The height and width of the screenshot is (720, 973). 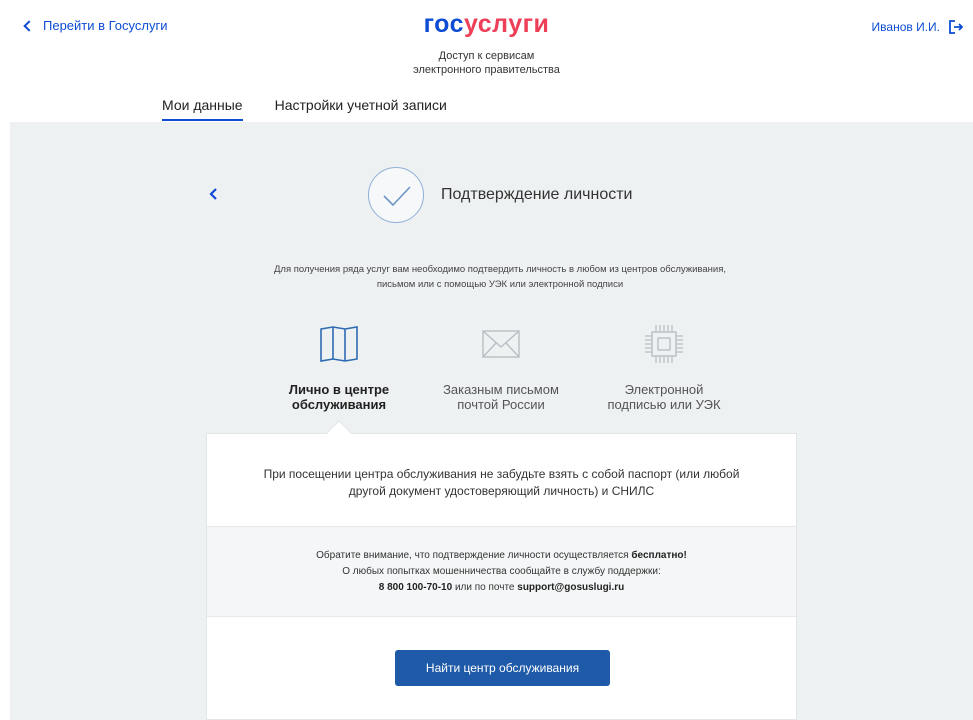 I want to click on notice-free: бесплатно!, so click(x=659, y=555).